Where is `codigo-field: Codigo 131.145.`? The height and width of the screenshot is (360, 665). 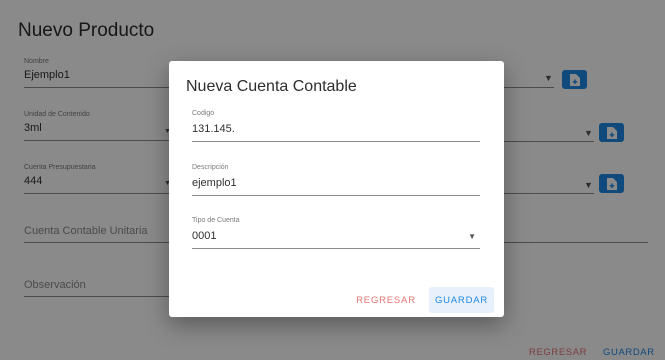
codigo-field: Codigo 131.145. is located at coordinates (336, 126).